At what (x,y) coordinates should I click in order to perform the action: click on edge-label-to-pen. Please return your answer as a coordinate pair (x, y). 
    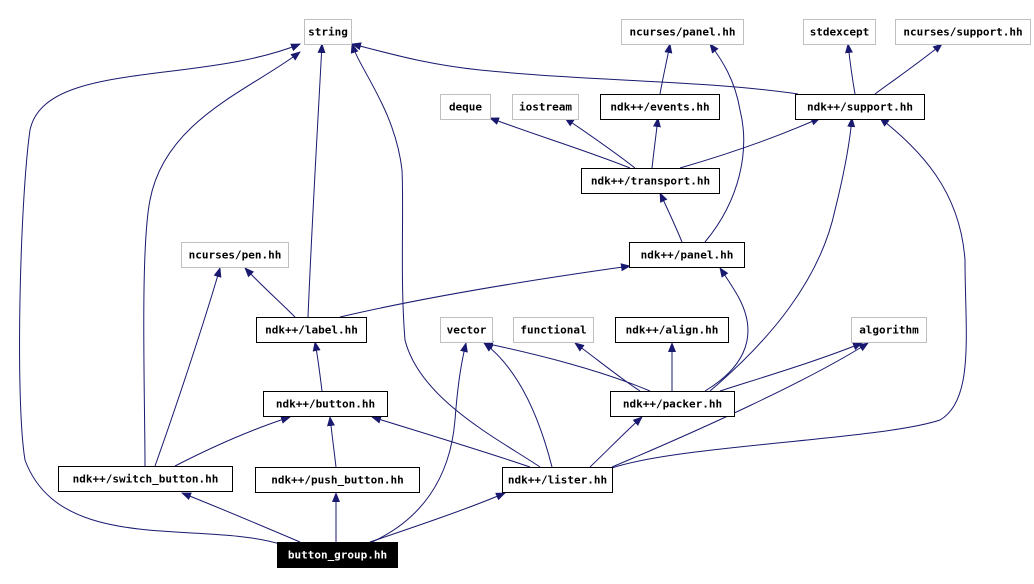
    Looking at the image, I should click on (270, 292).